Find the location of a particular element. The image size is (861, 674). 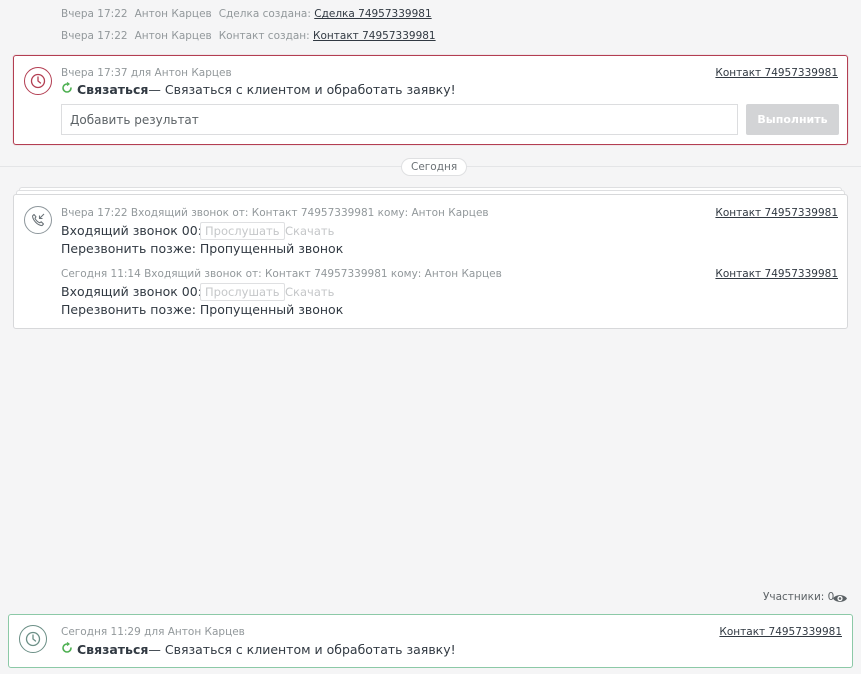

add-result-input is located at coordinates (399, 119).